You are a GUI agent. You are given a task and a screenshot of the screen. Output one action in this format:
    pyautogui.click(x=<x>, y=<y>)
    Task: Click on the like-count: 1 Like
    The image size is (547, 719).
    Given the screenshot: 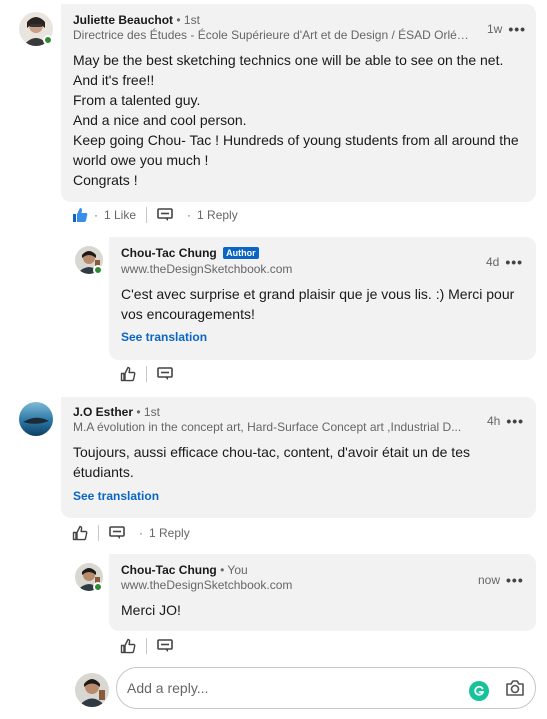 What is the action you would take?
    pyautogui.click(x=120, y=215)
    